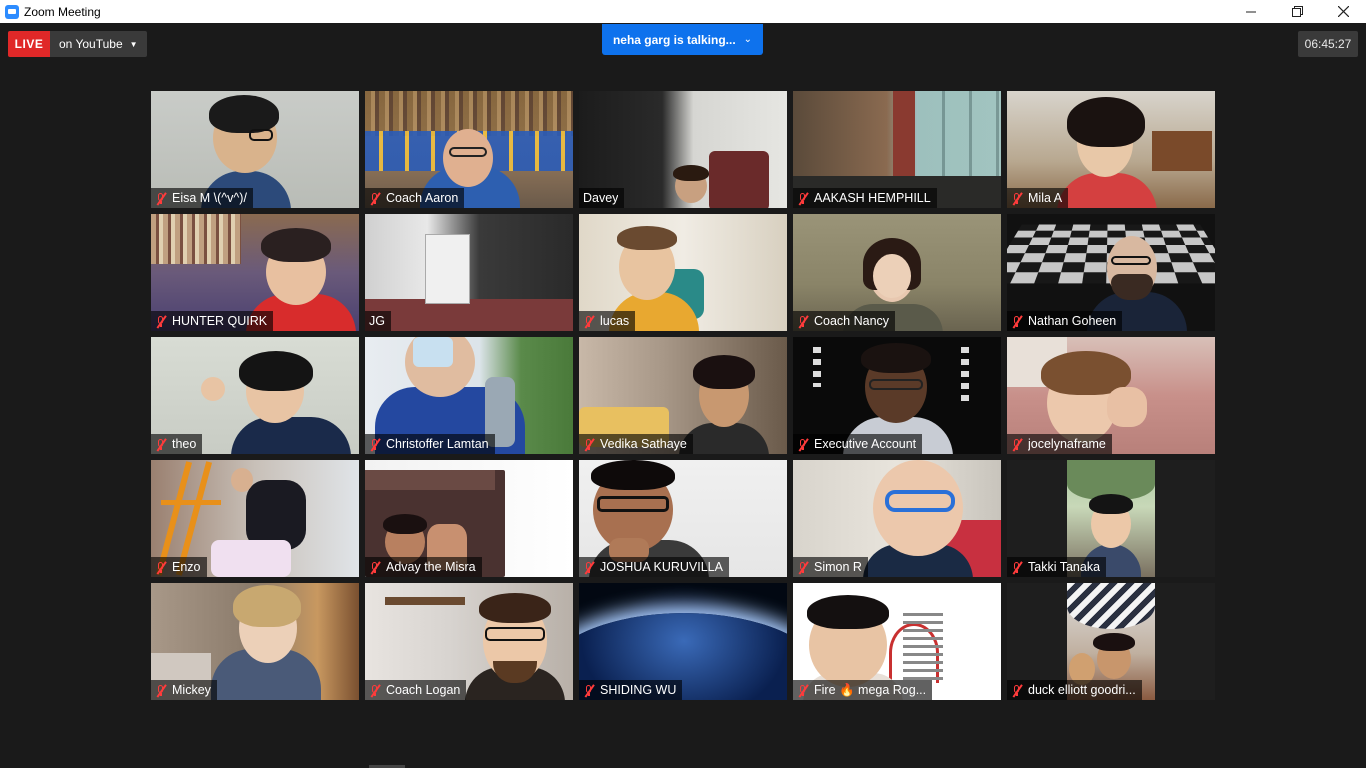  I want to click on participant-name: Mila A, so click(1045, 198).